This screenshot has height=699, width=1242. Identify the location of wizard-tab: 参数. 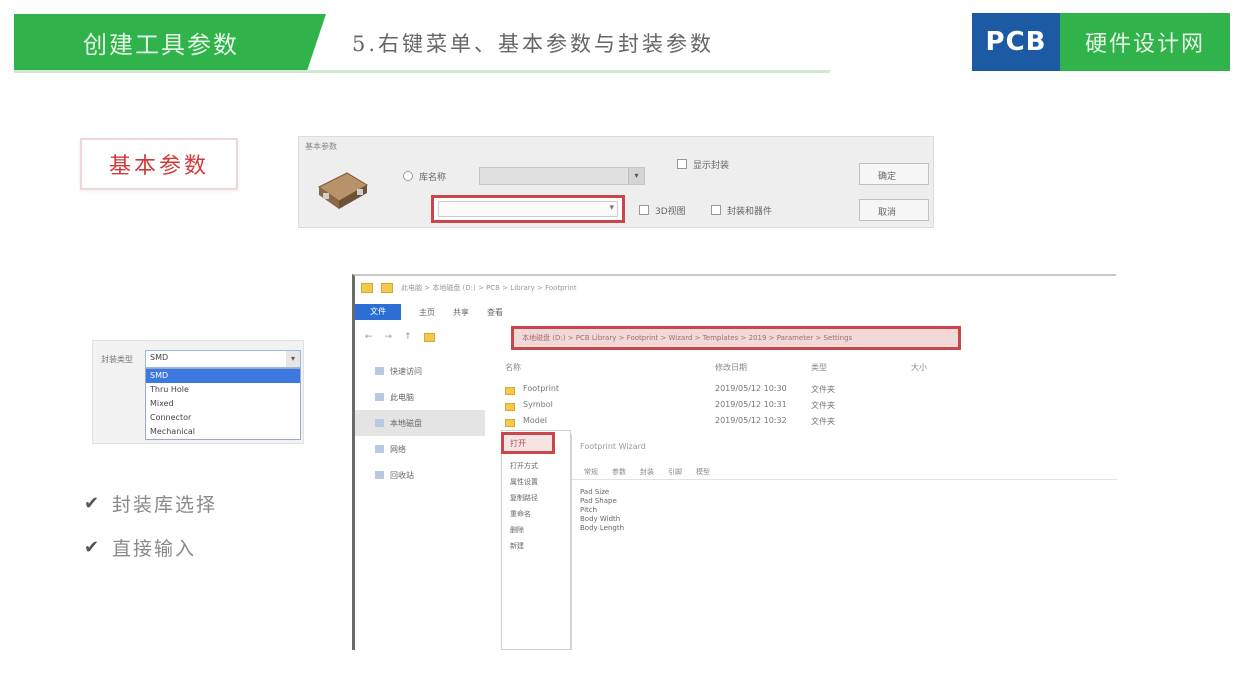
(619, 472).